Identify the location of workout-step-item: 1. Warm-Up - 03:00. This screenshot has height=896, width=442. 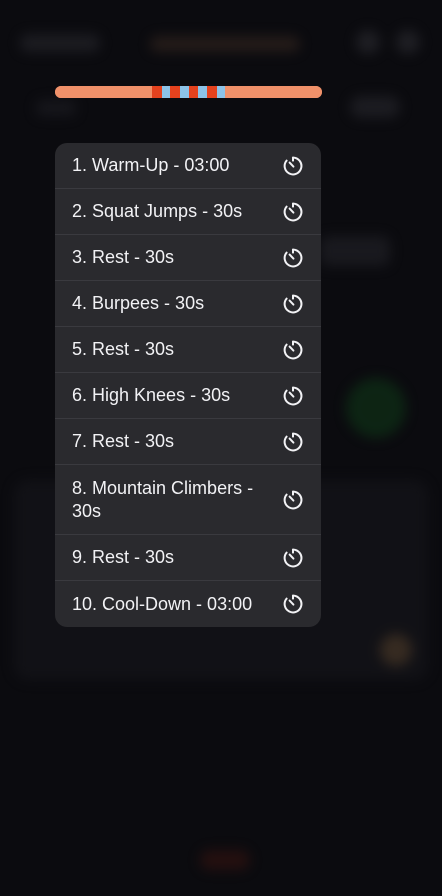
(188, 166).